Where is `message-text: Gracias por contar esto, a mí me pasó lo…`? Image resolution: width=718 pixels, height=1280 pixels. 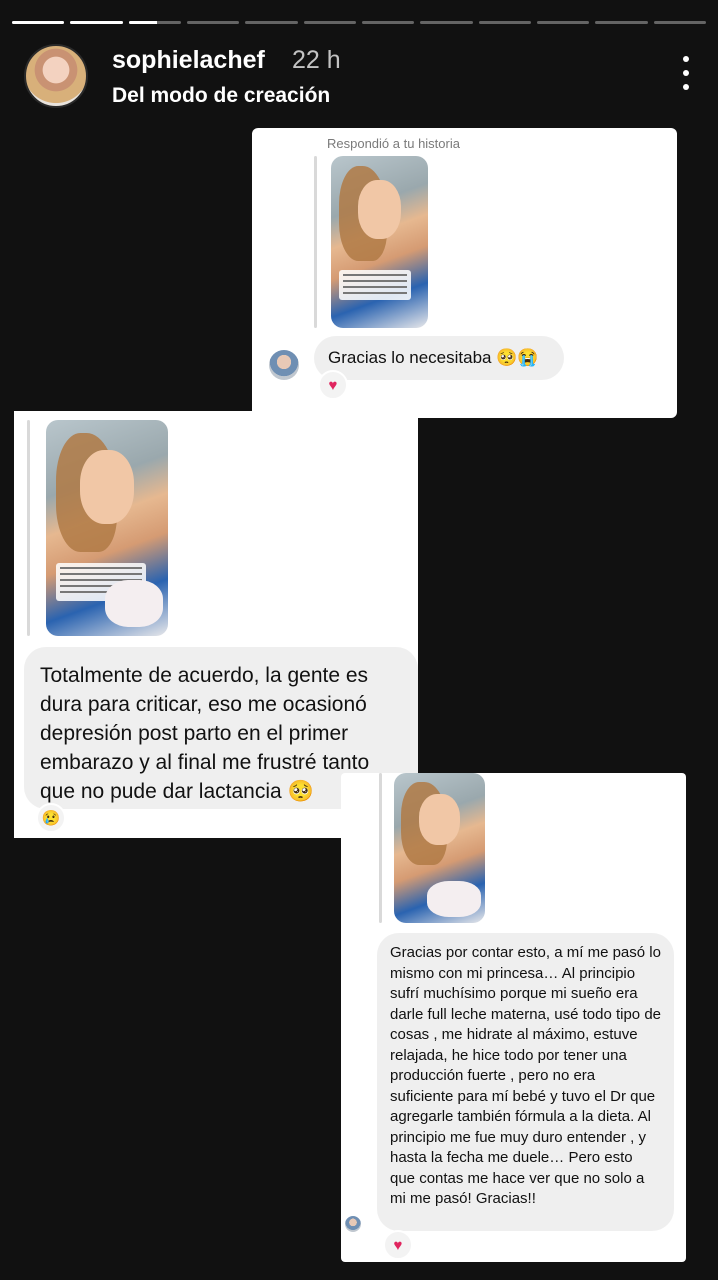
message-text: Gracias por contar esto, a mí me pasó lo… is located at coordinates (526, 1075).